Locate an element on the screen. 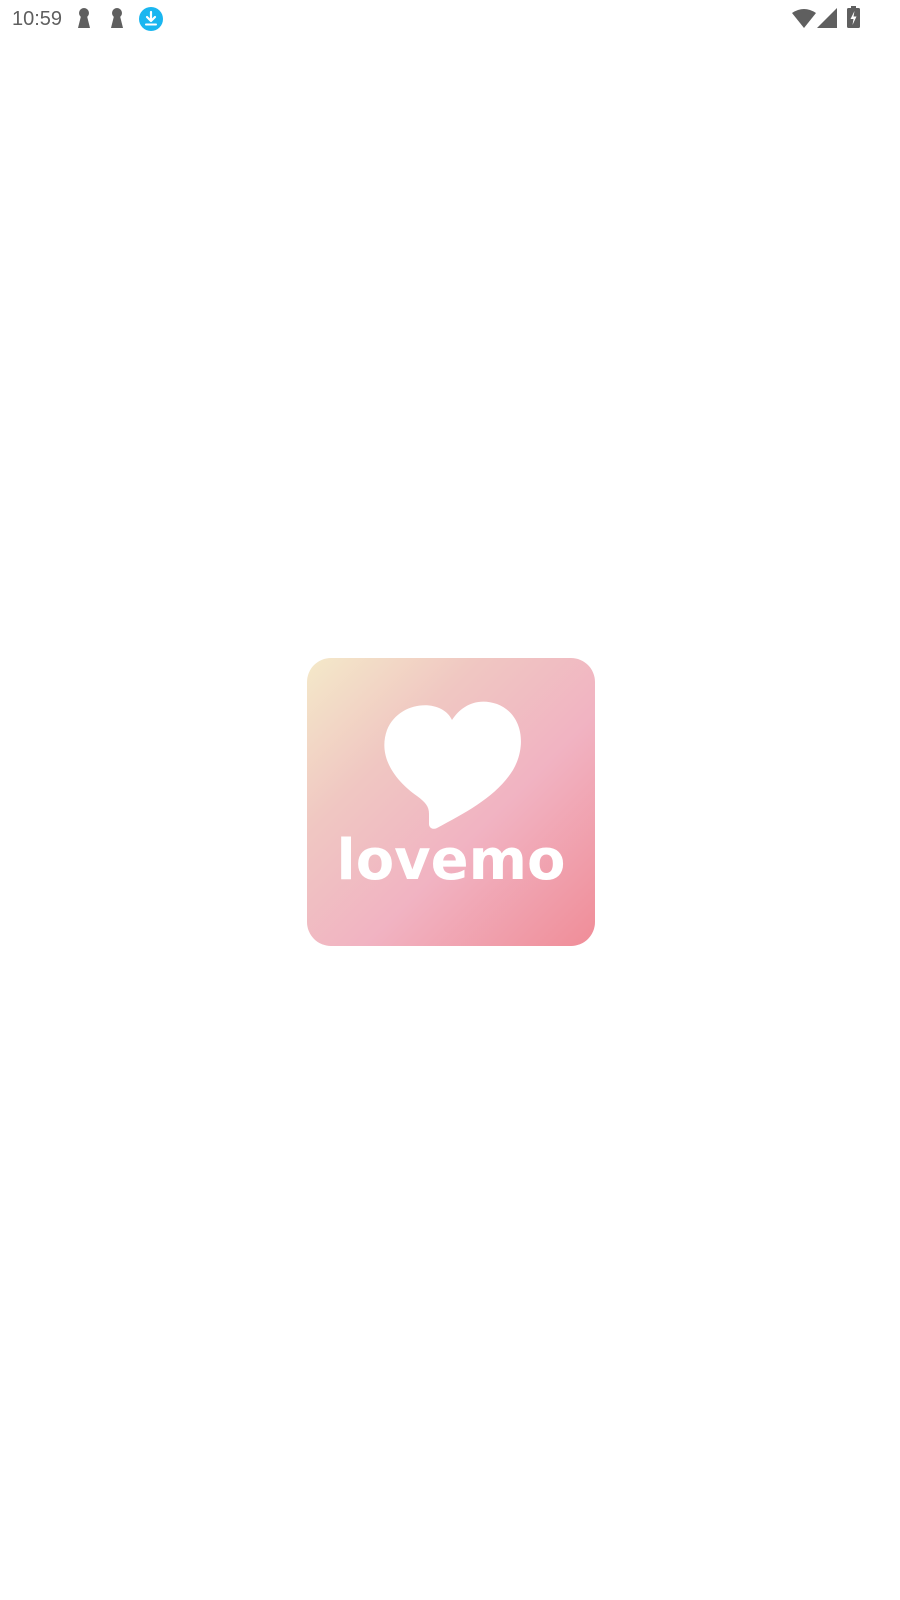  status-bar: 10:59 is located at coordinates (450, 19).